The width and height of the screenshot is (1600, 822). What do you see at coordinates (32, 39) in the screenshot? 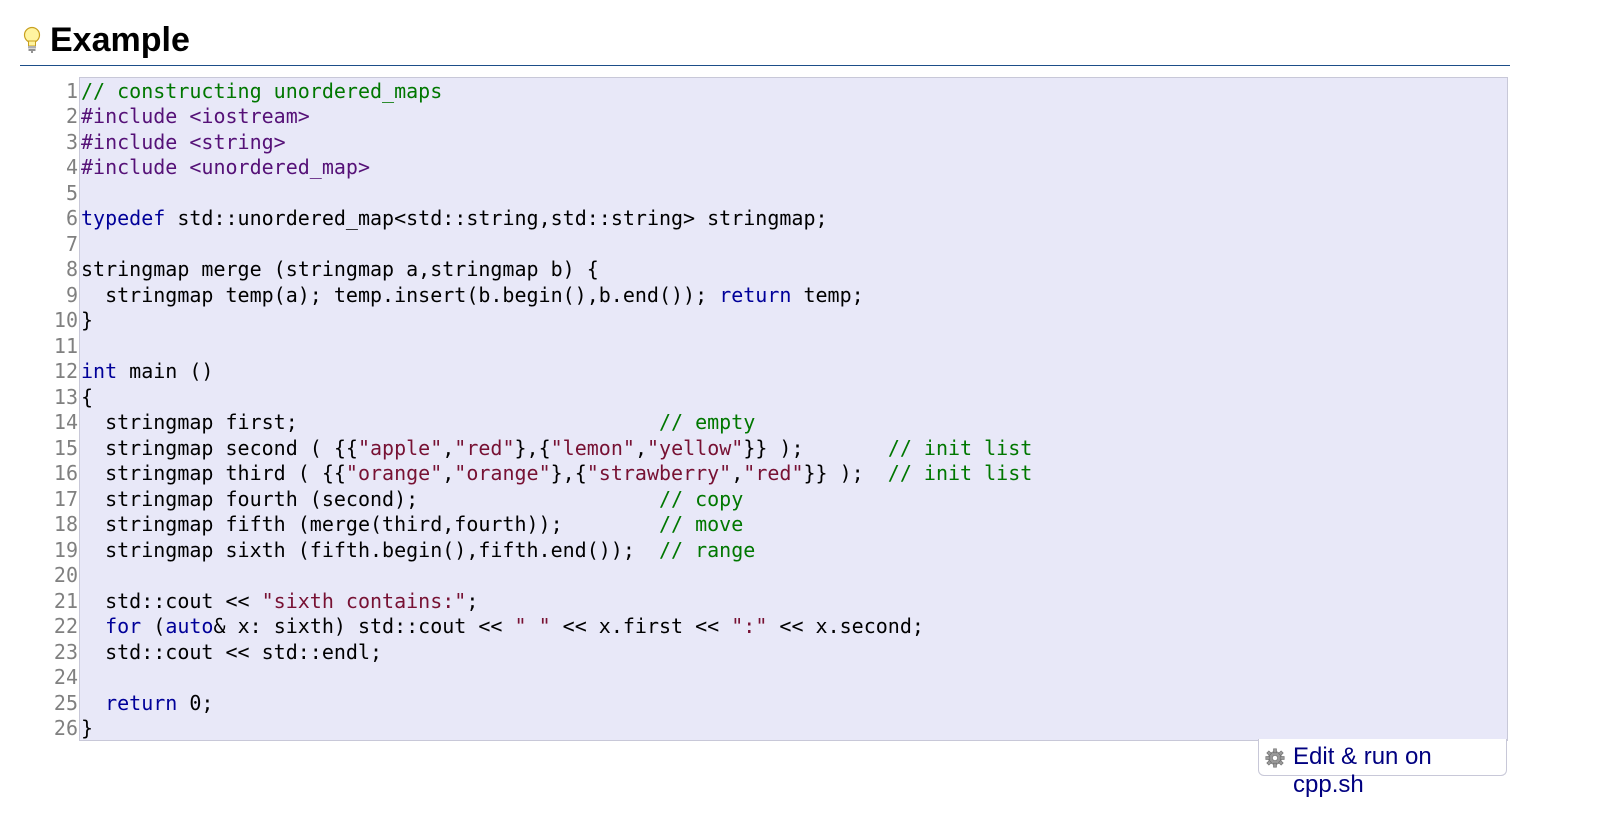
I see `lightbulb-icon` at bounding box center [32, 39].